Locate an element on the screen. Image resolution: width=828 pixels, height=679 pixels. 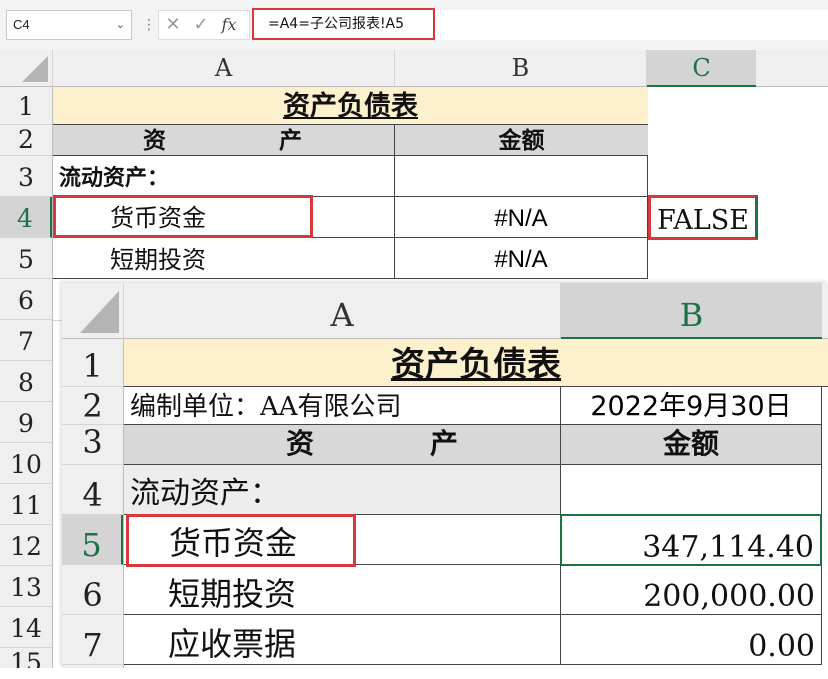
cell-b3-amount-header-2: 金额 is located at coordinates (691, 445).